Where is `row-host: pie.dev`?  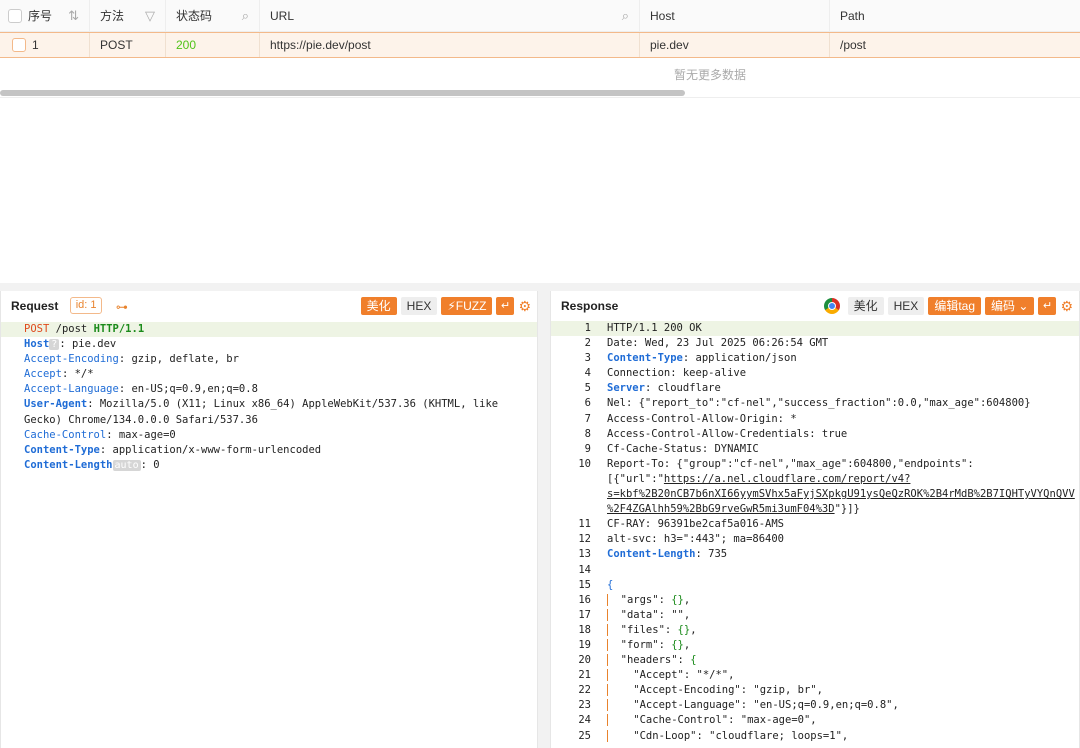 row-host: pie.dev is located at coordinates (735, 45).